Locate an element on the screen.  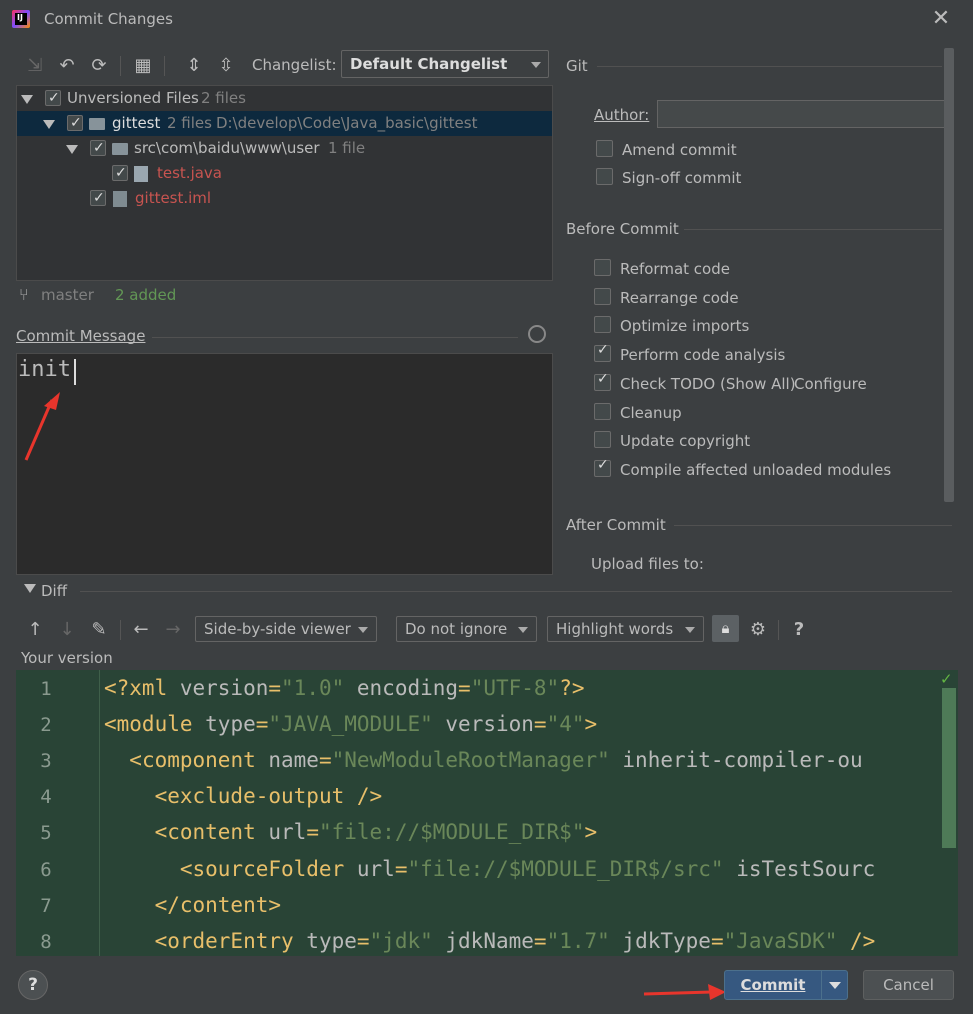
checkbox-folder is located at coordinates (98, 148).